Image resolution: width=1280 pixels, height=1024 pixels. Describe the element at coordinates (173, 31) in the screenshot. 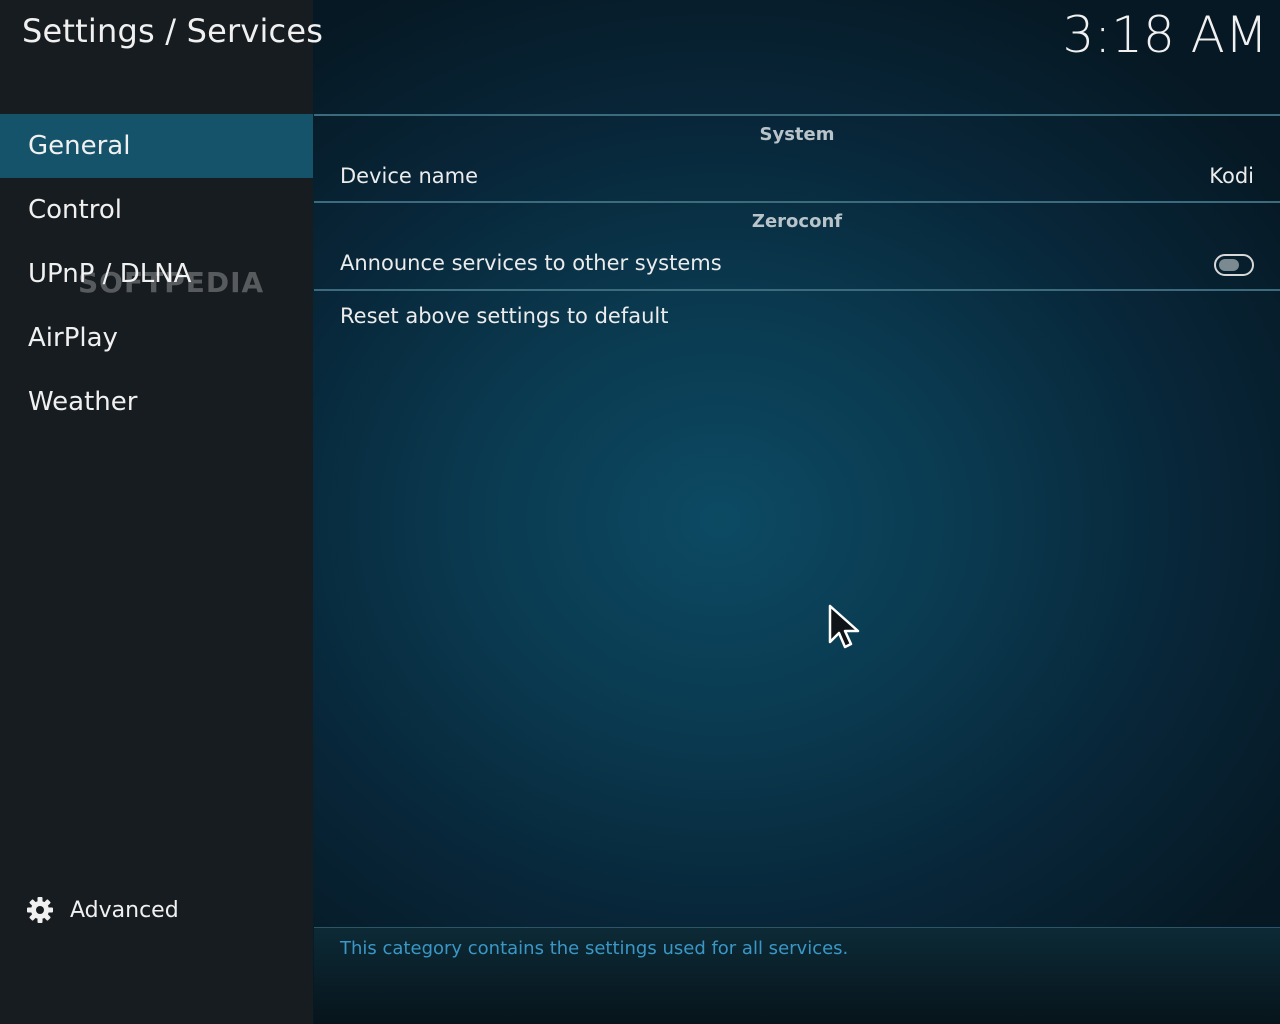

I see `breadcrumb: Settings / Services` at that location.